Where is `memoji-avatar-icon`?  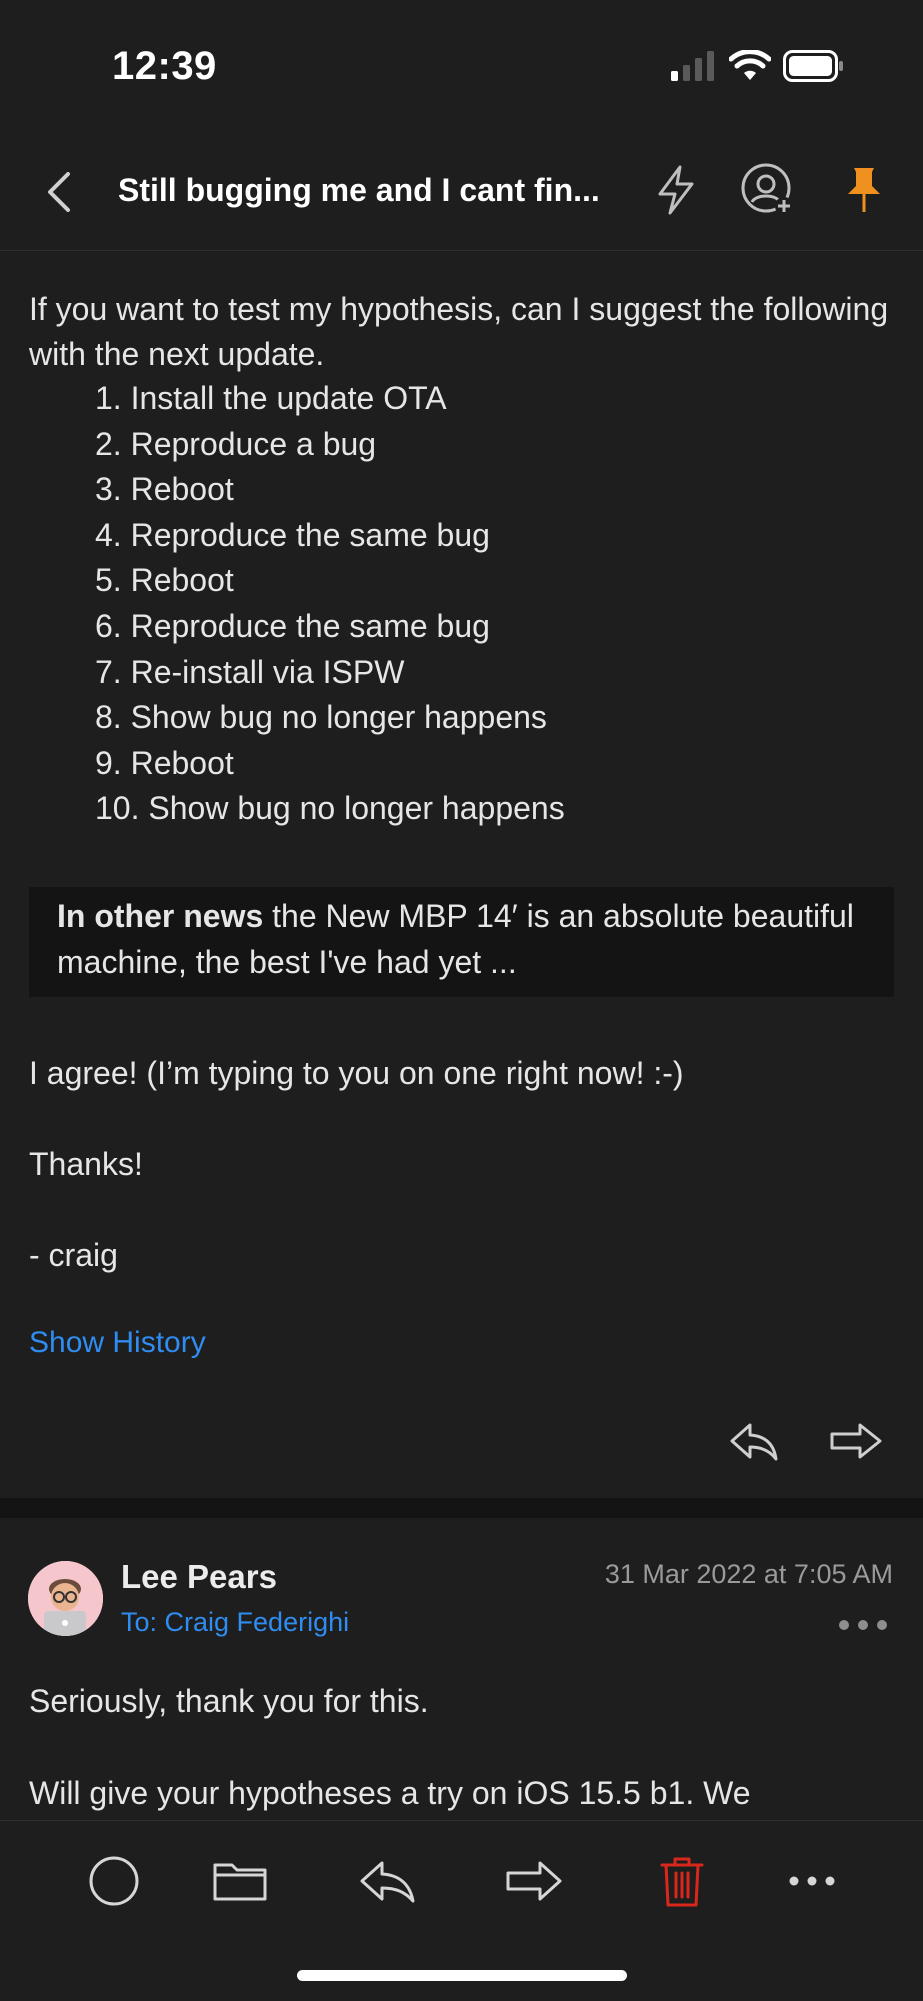 memoji-avatar-icon is located at coordinates (65, 1598).